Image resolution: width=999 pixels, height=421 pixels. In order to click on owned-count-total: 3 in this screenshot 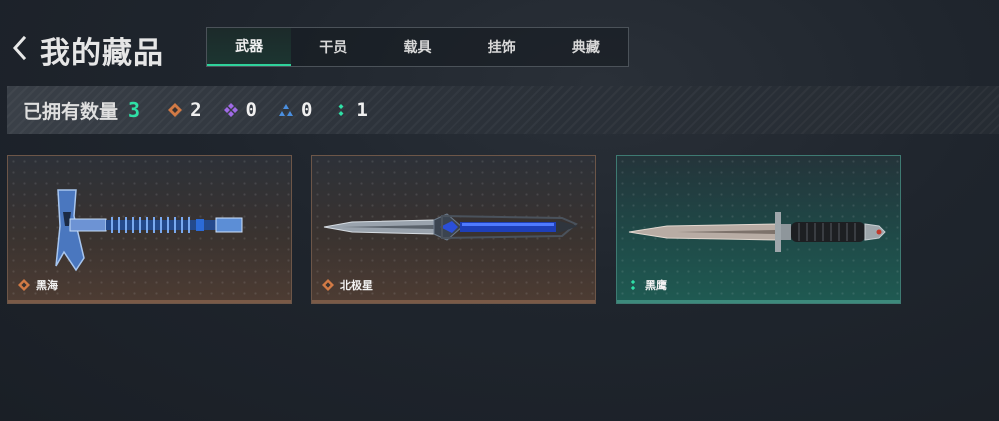, I will do `click(134, 110)`.